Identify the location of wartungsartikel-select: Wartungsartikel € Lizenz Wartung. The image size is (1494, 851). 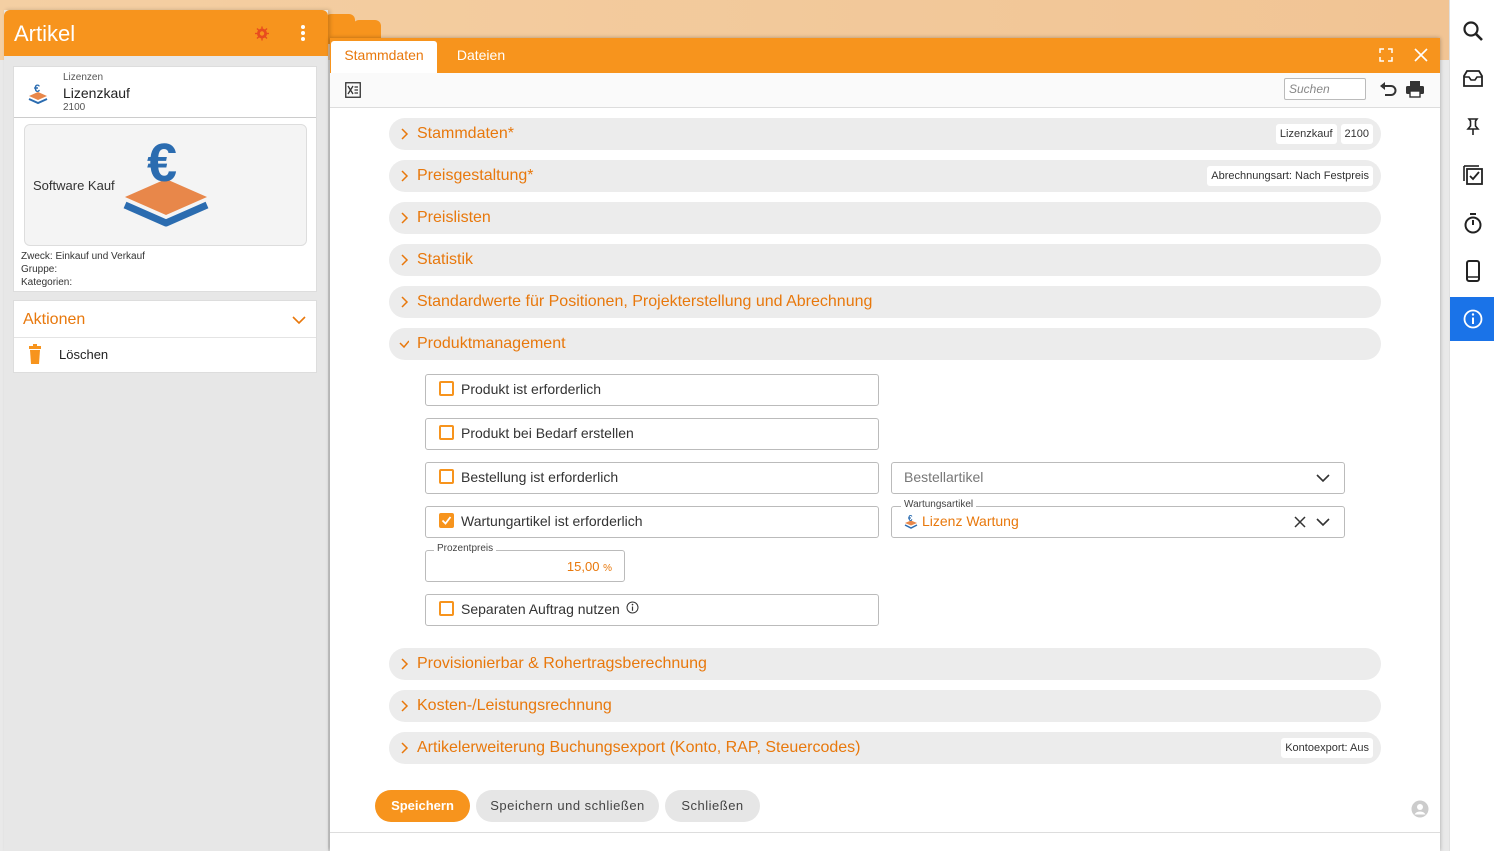
(1118, 518).